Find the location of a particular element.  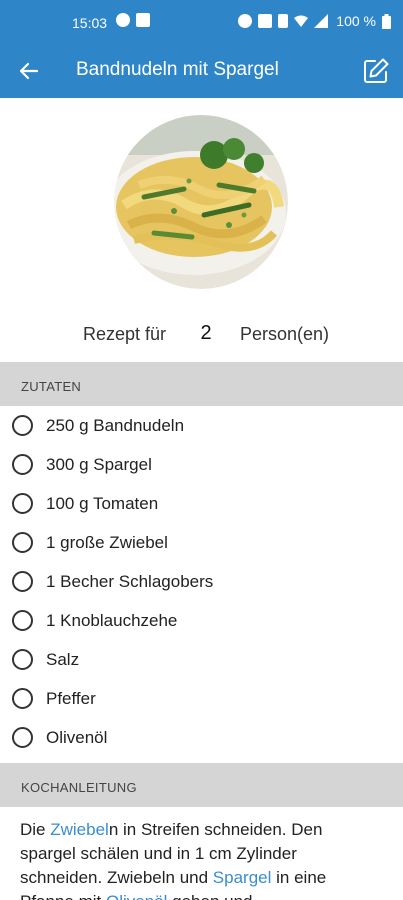

notification-p-icon is located at coordinates (123, 20).